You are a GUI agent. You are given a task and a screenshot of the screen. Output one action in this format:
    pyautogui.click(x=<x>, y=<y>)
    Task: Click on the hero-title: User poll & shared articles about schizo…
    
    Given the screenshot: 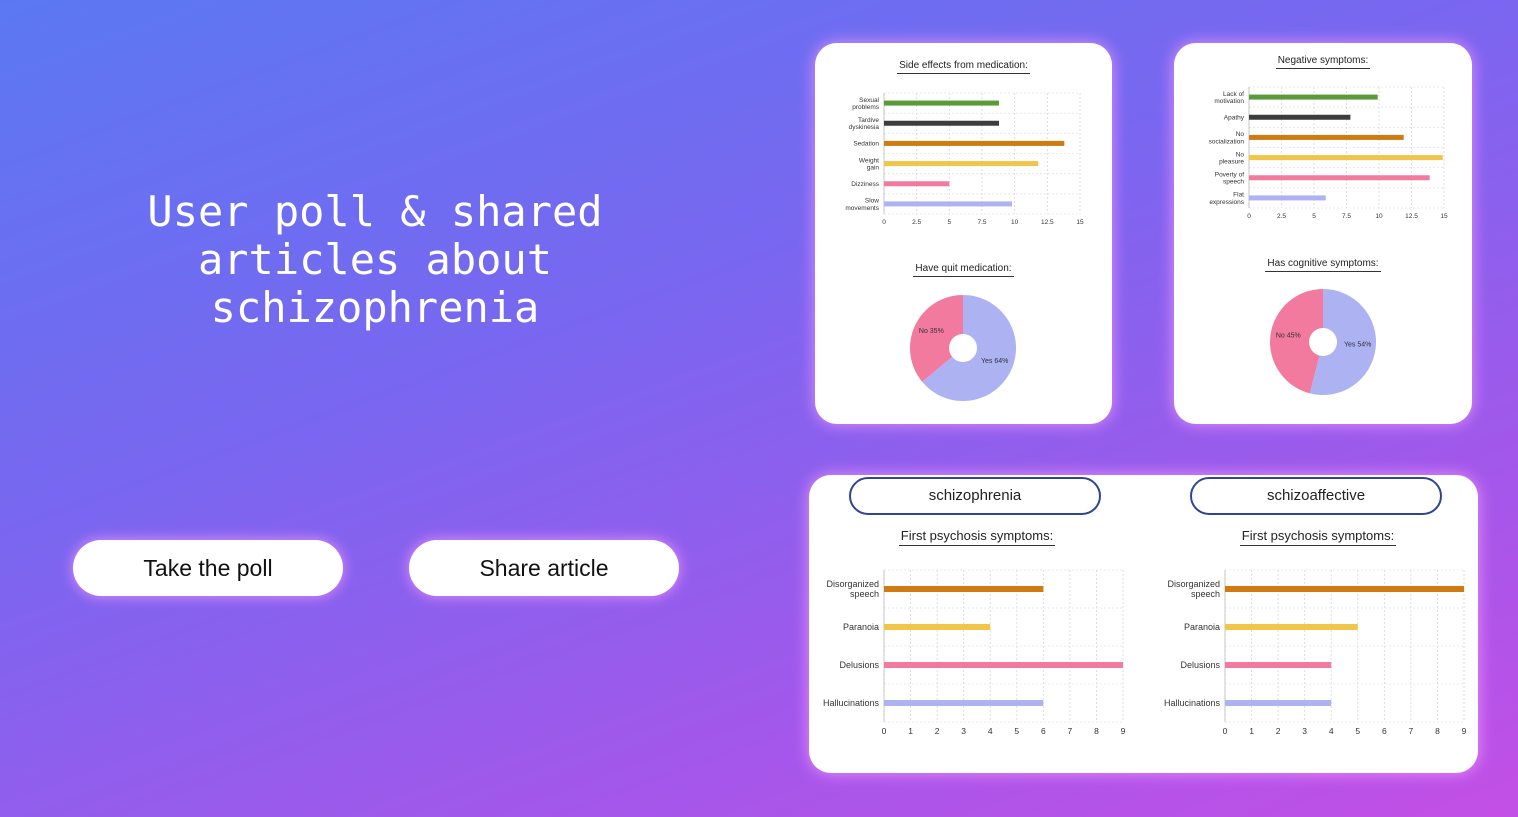 What is the action you would take?
    pyautogui.click(x=375, y=259)
    